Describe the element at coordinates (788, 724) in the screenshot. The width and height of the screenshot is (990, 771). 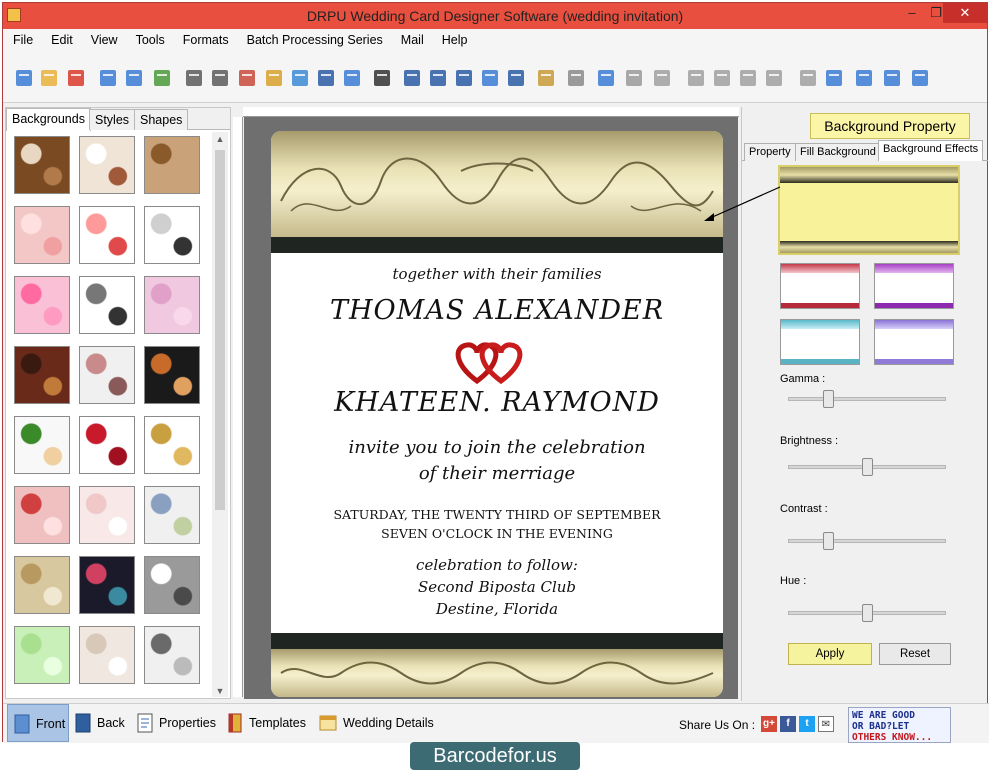
I see `facebook-icon: f` at that location.